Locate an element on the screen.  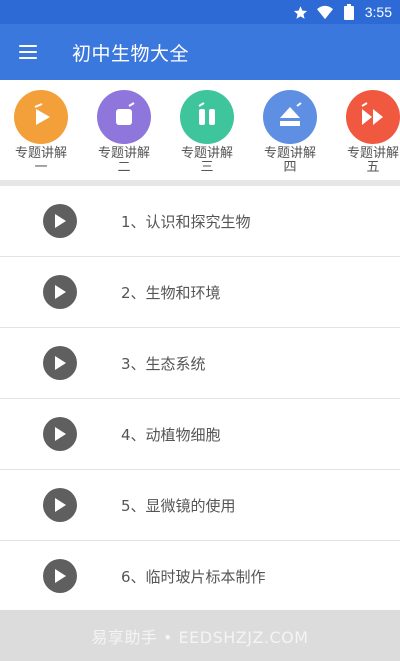
list-item: 2、生物和环境 is located at coordinates (200, 292).